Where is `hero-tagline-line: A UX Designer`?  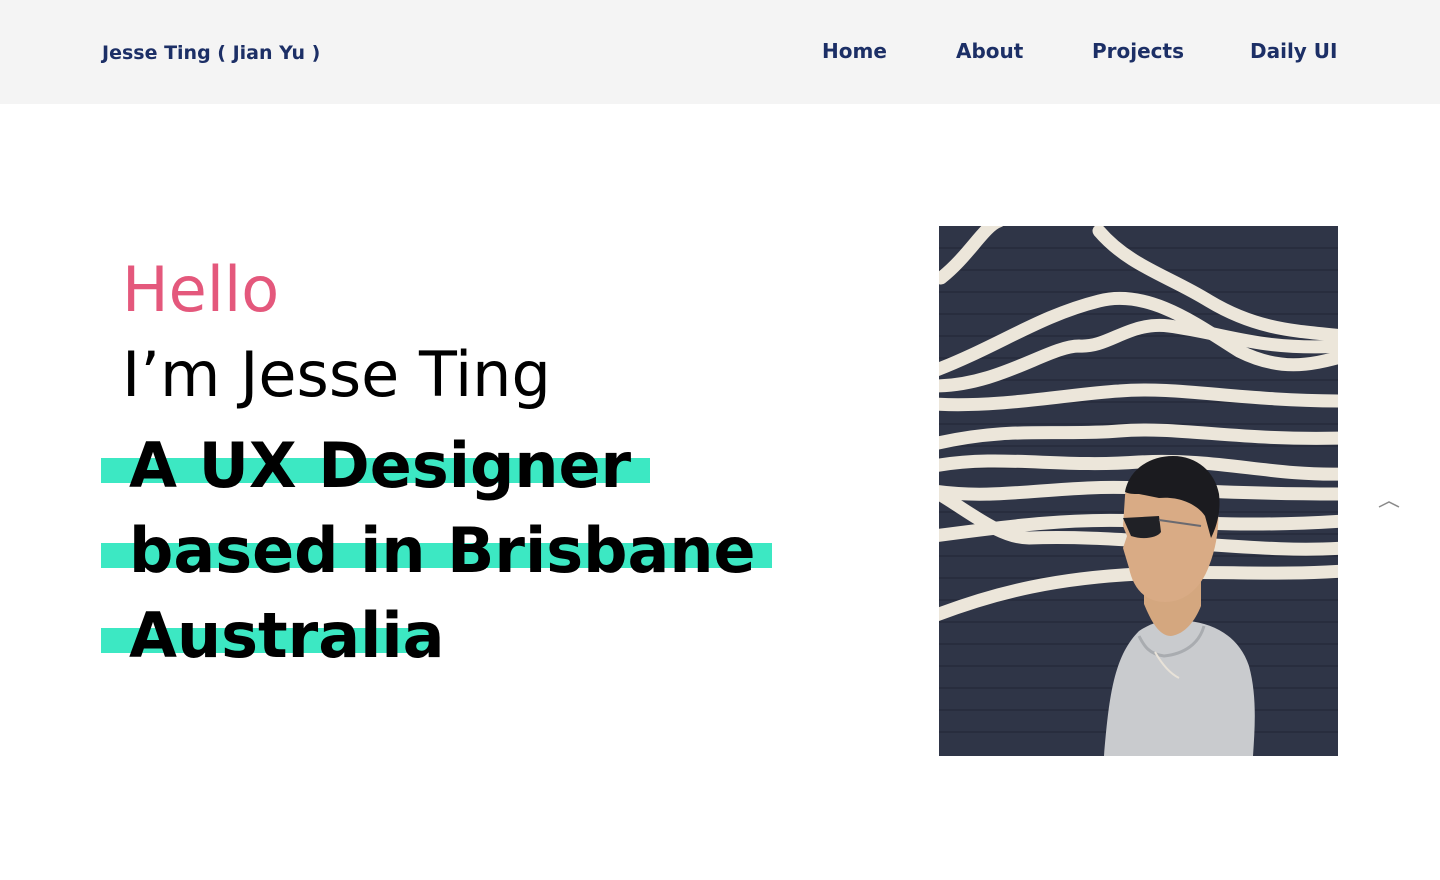
hero-tagline-line: A UX Designer is located at coordinates (380, 465).